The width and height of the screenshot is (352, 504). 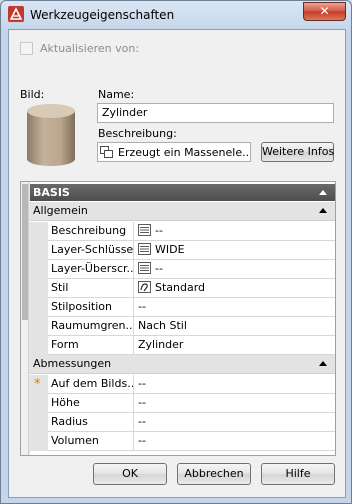 I want to click on update-from-label: Aktualisieren von:, so click(x=90, y=48).